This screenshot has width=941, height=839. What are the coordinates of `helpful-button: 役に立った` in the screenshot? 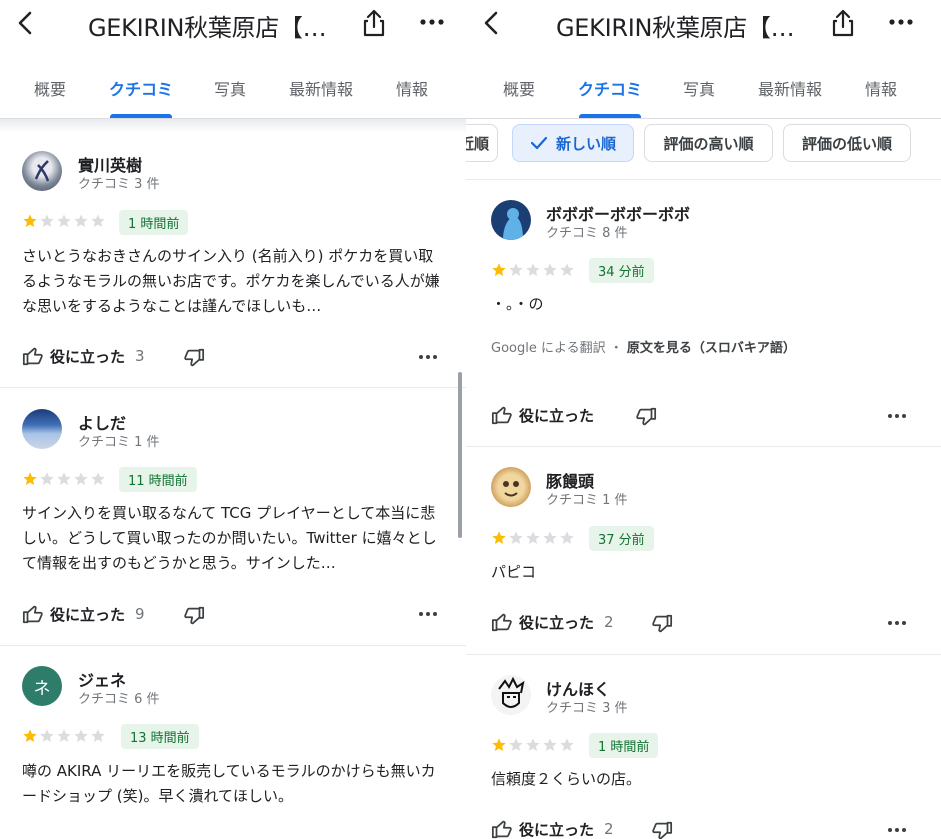 It's located at (542, 415).